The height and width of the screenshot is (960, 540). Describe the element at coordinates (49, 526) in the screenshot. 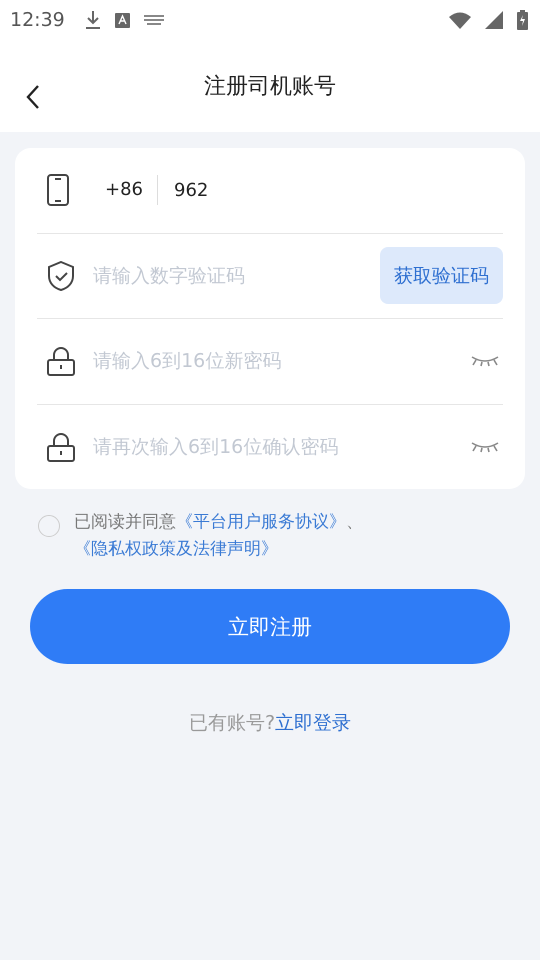

I see `agree-checkbox` at that location.